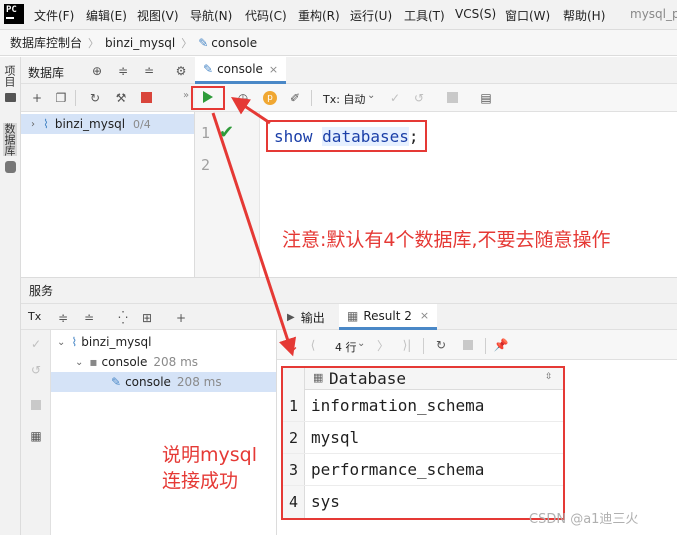 Image resolution: width=677 pixels, height=535 pixels. I want to click on overflow-chevron-icon: », so click(186, 95).